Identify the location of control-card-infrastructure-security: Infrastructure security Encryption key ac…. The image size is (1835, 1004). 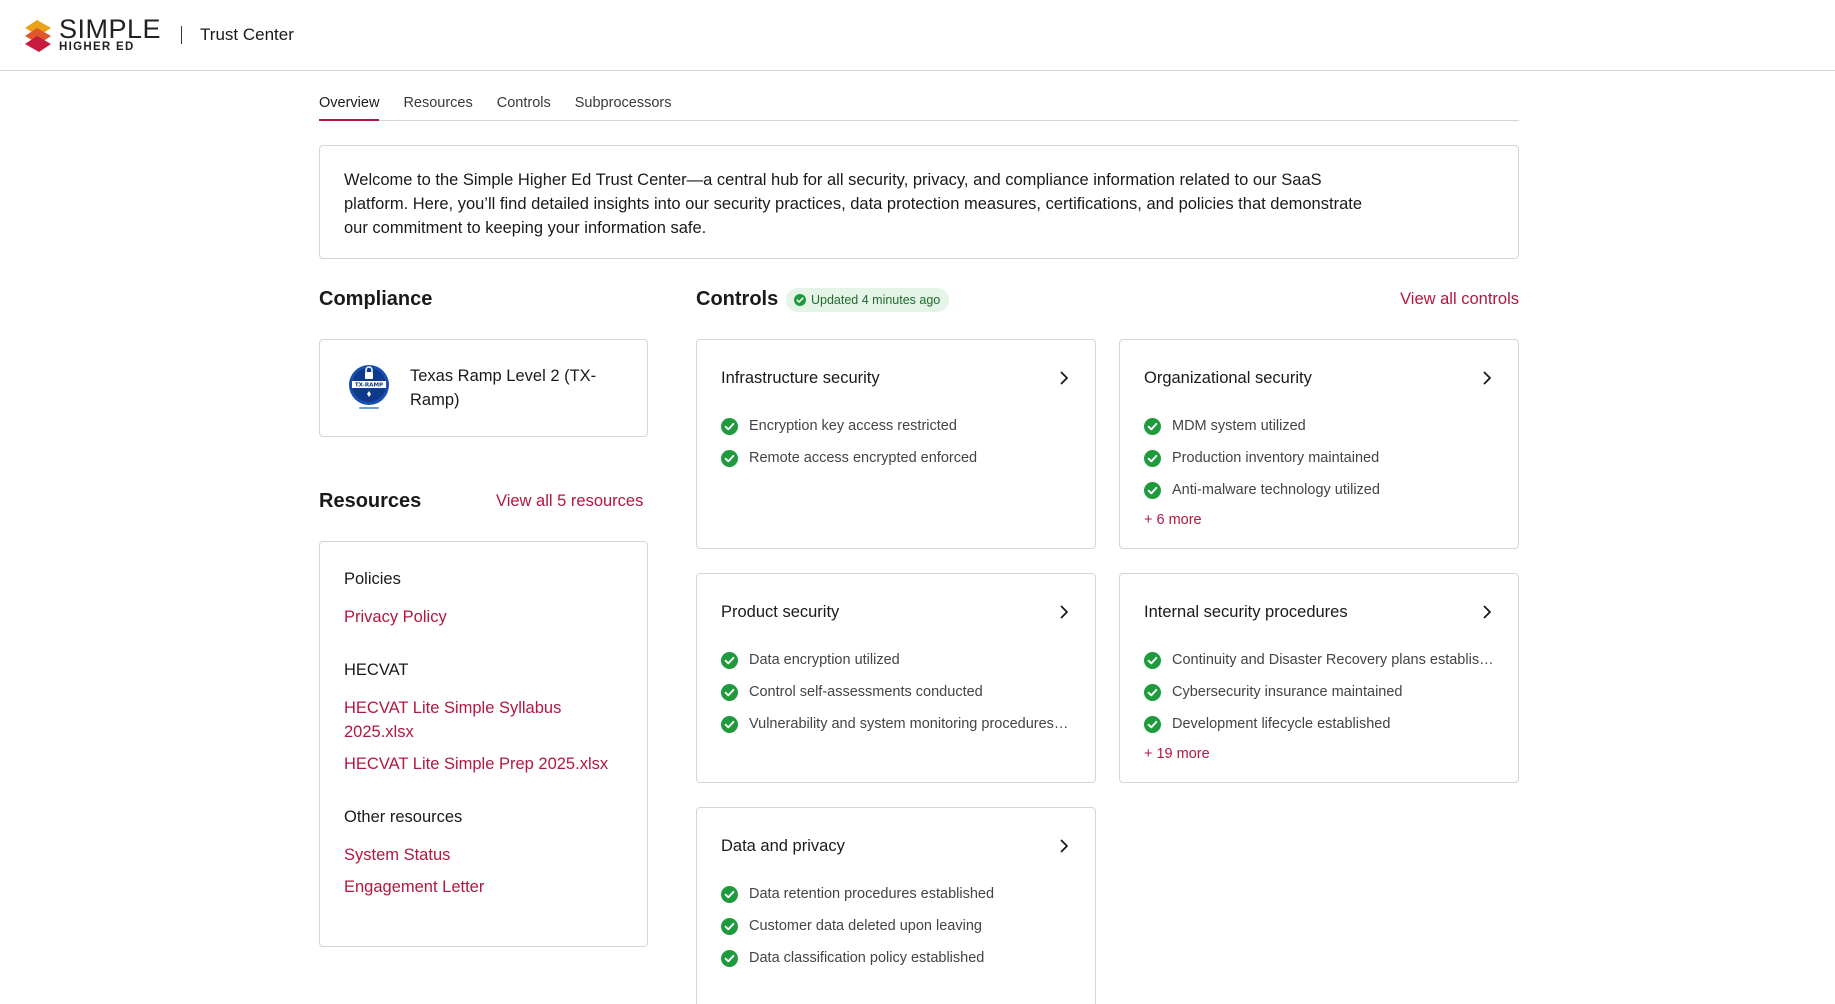
(896, 444).